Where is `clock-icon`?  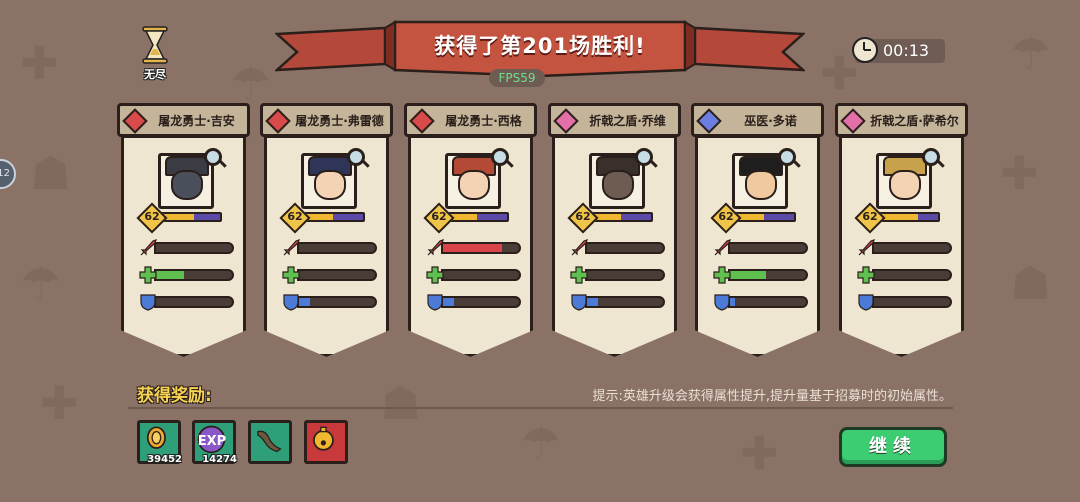 clock-icon is located at coordinates (865, 50).